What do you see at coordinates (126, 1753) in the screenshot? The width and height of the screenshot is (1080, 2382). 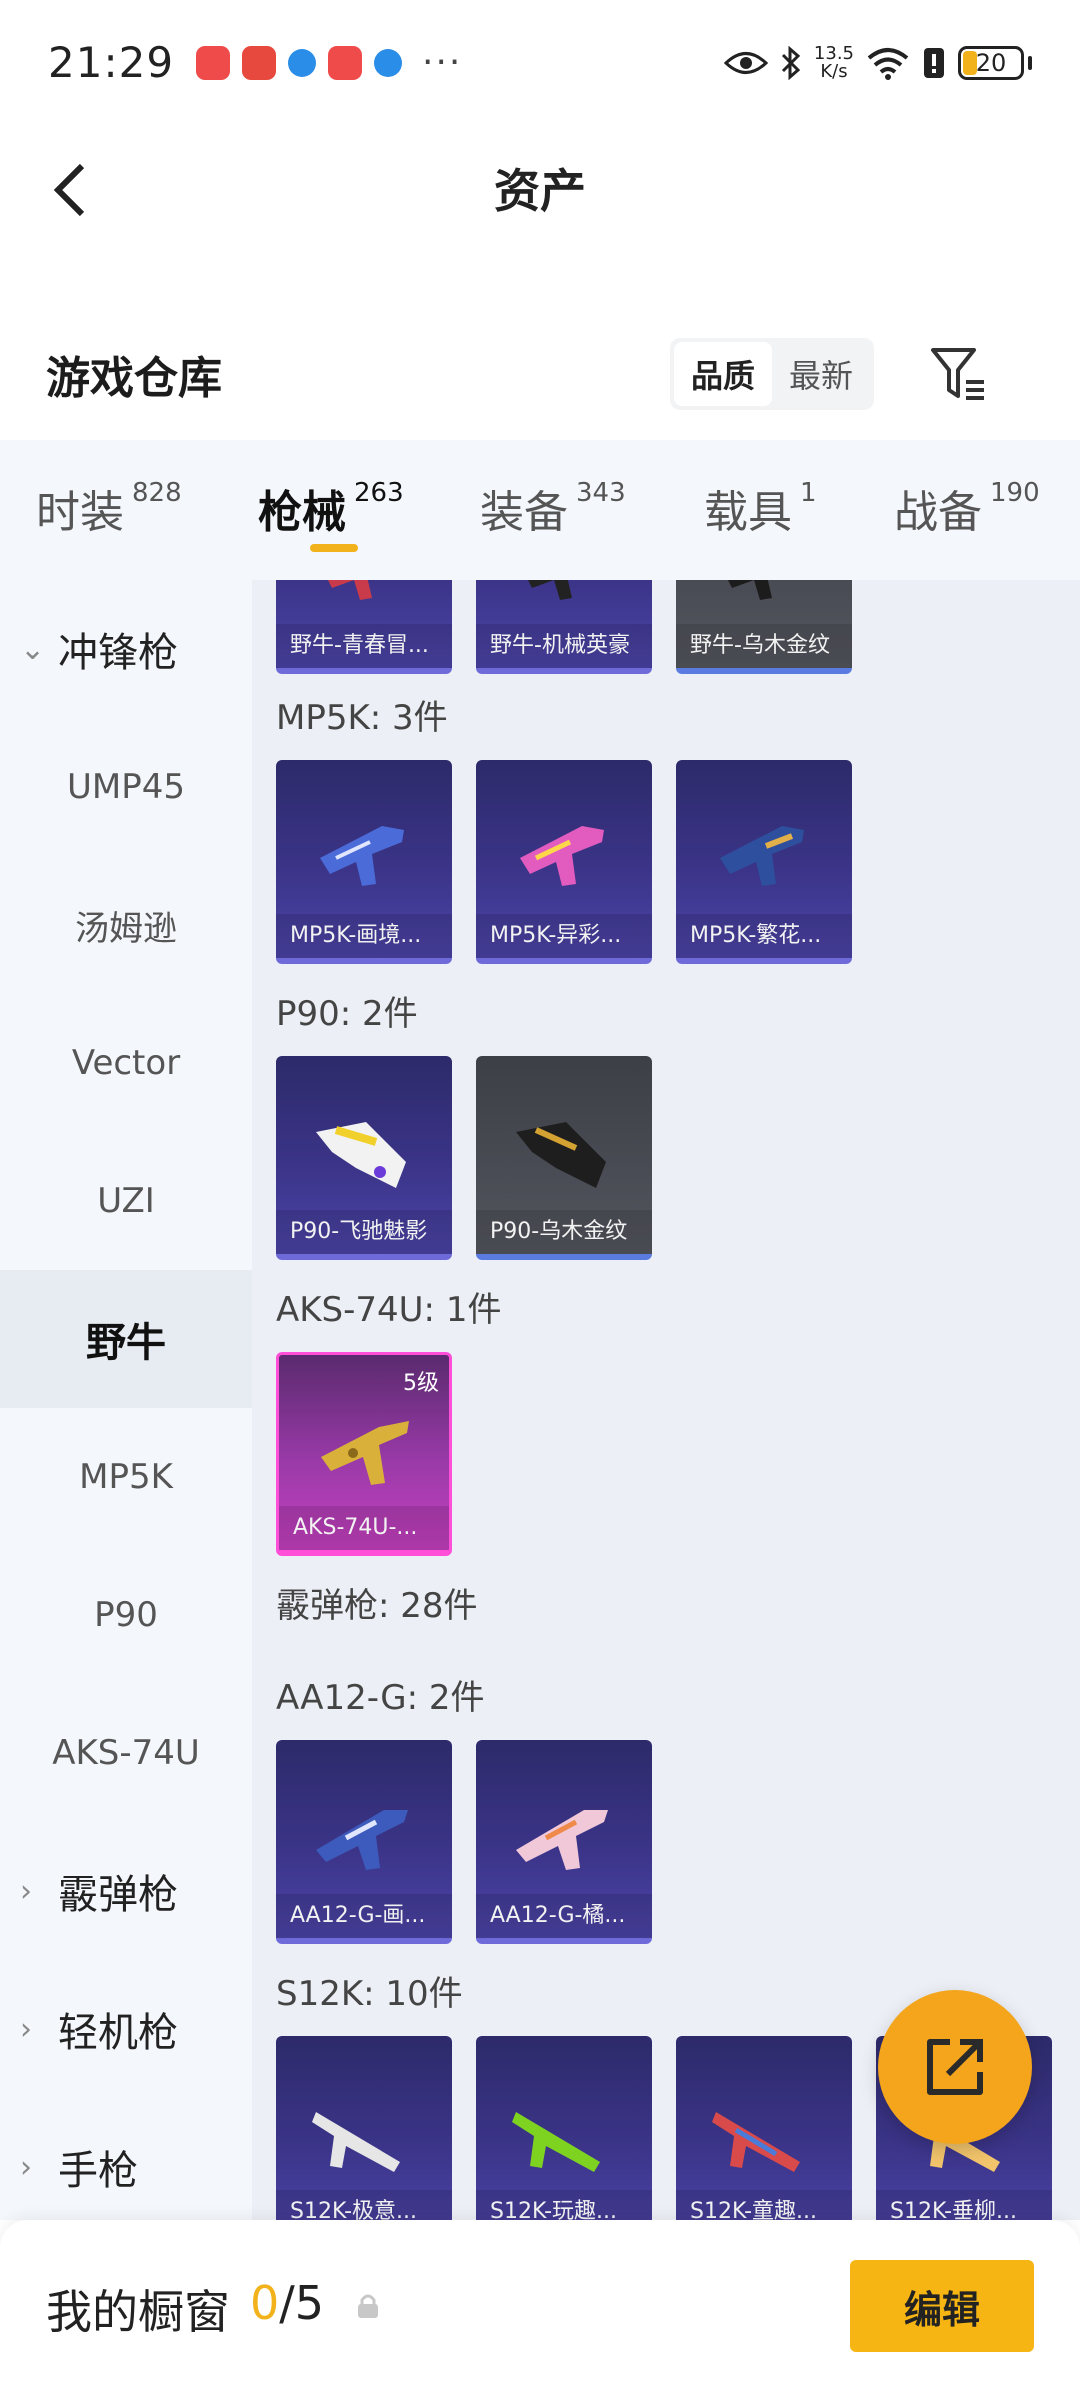 I see `sidebar-item-aks74u: AKS-74U` at bounding box center [126, 1753].